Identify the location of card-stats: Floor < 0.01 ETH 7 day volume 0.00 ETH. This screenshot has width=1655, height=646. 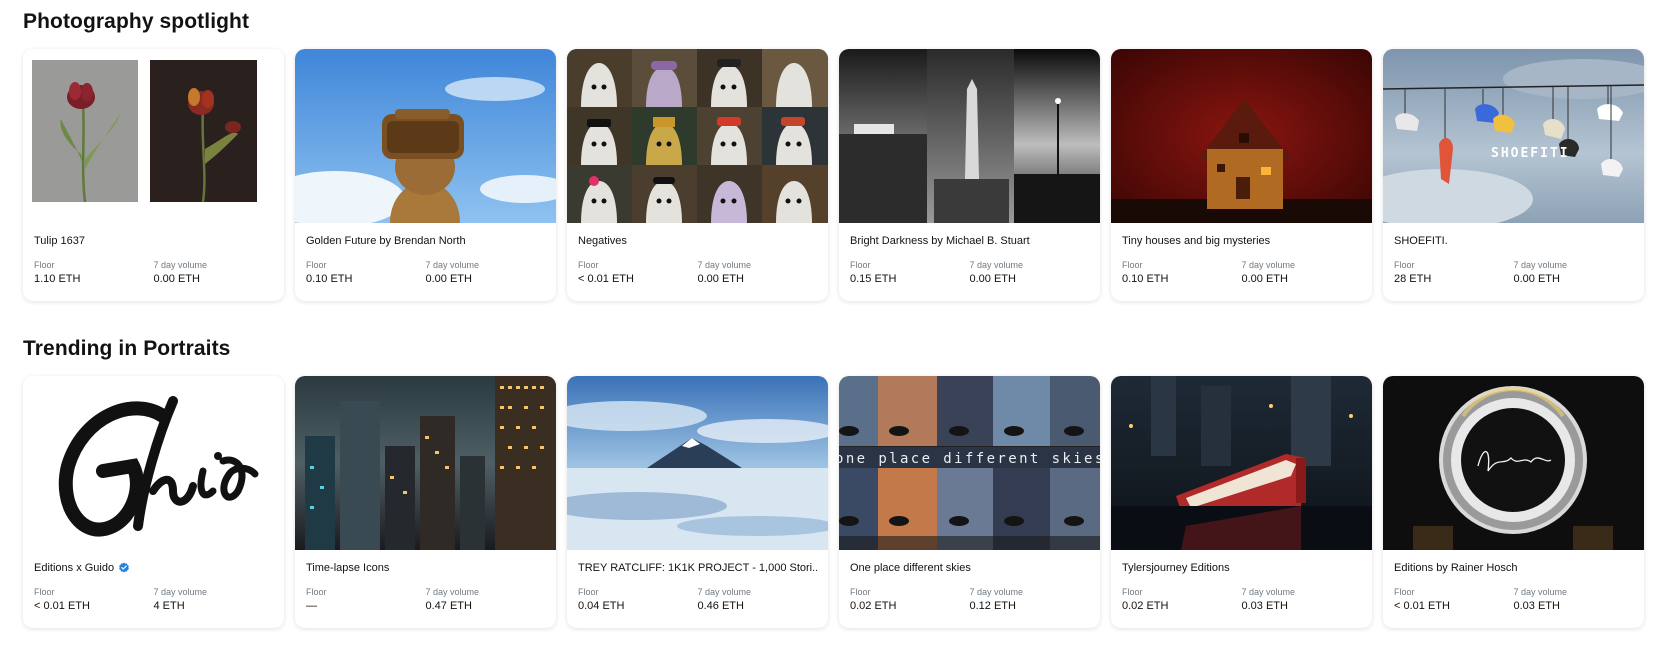
(697, 273).